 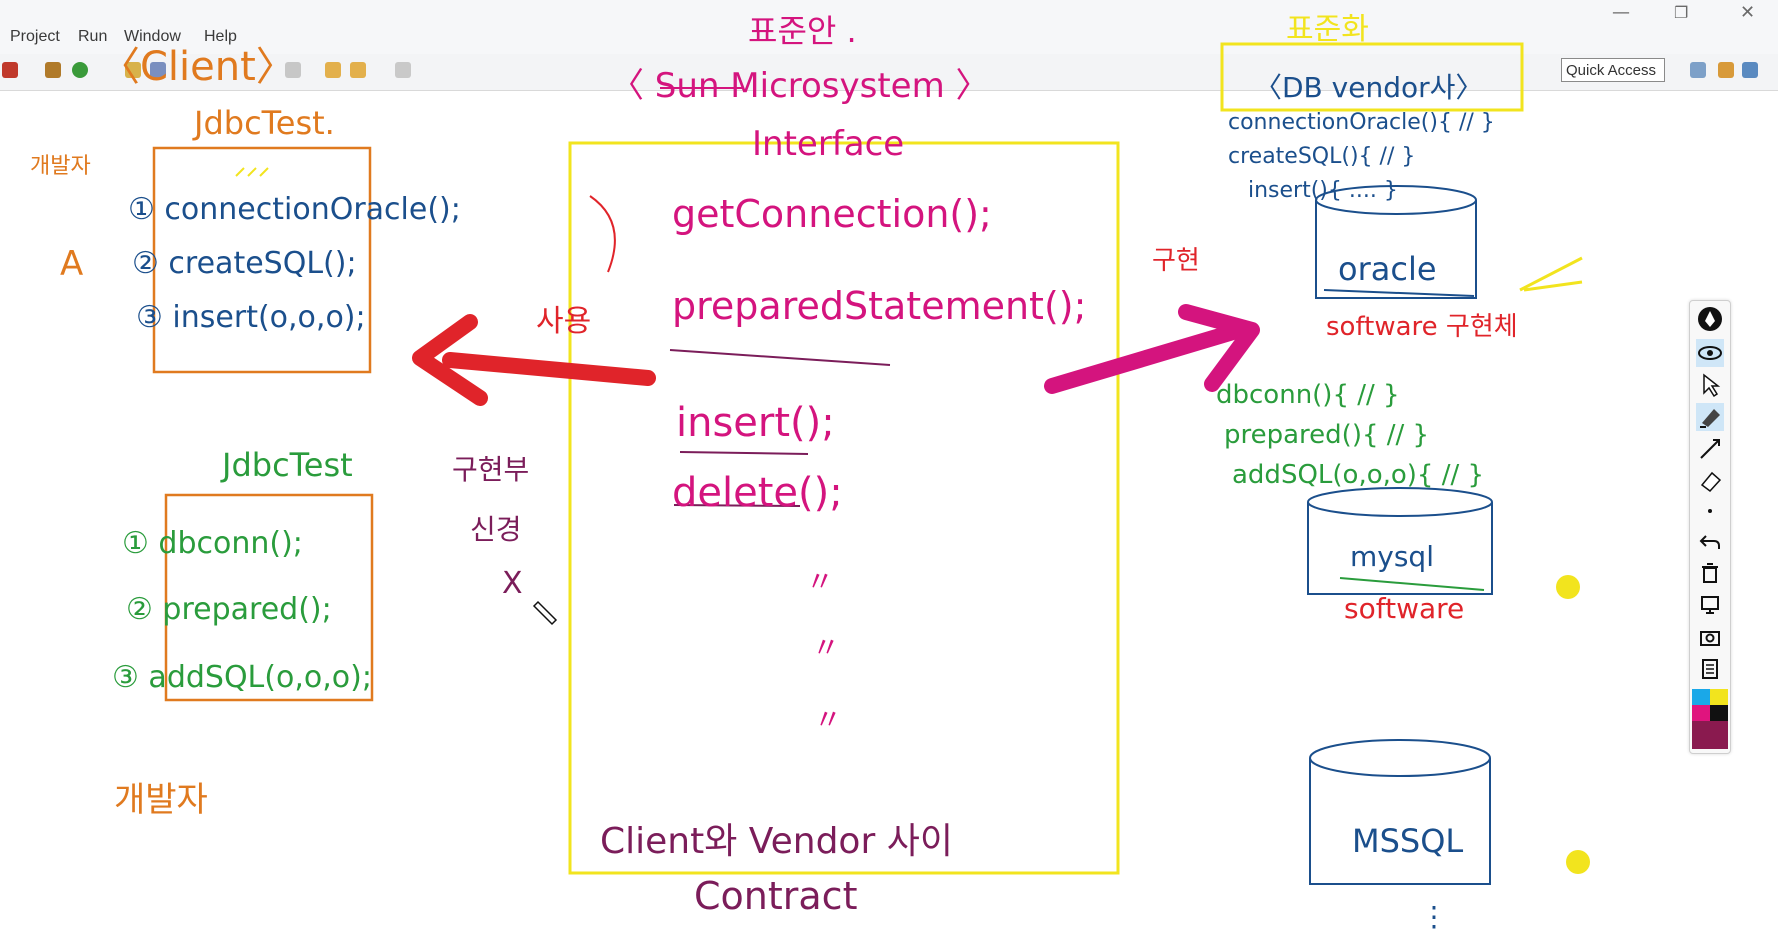 I want to click on developer-label-1: 개발자, so click(x=60, y=166).